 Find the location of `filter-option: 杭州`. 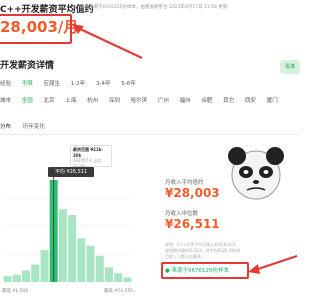

filter-option: 杭州 is located at coordinates (92, 101).